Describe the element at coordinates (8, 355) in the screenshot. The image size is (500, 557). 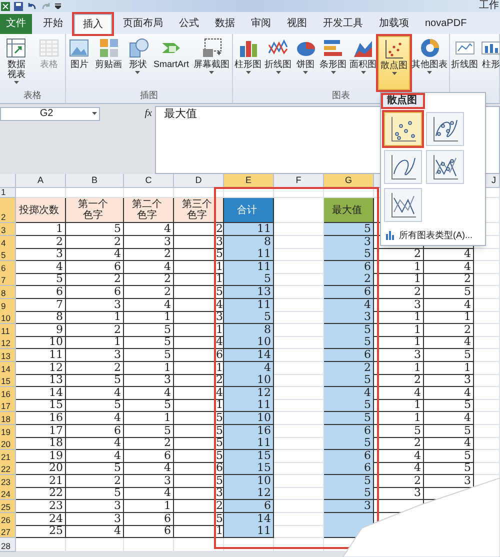
I see `row-header: 13` at that location.